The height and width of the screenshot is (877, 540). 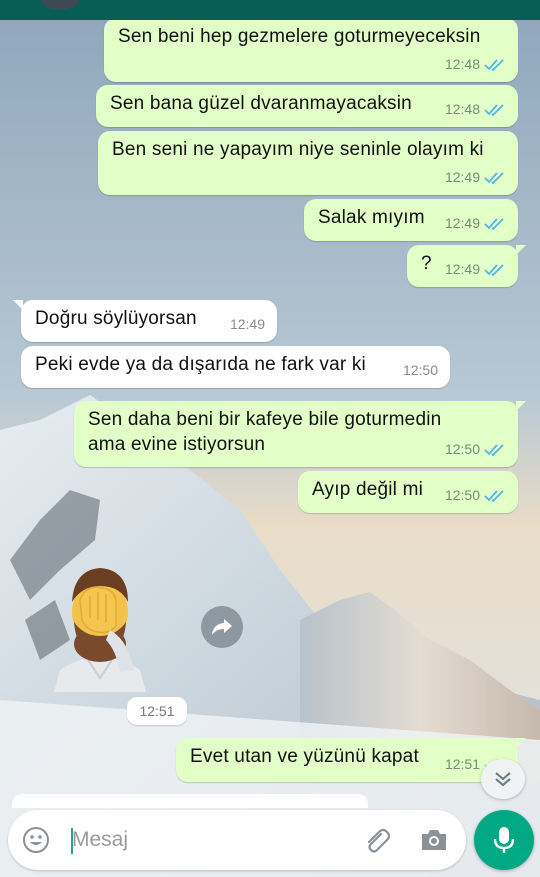 What do you see at coordinates (434, 840) in the screenshot?
I see `camera-icon` at bounding box center [434, 840].